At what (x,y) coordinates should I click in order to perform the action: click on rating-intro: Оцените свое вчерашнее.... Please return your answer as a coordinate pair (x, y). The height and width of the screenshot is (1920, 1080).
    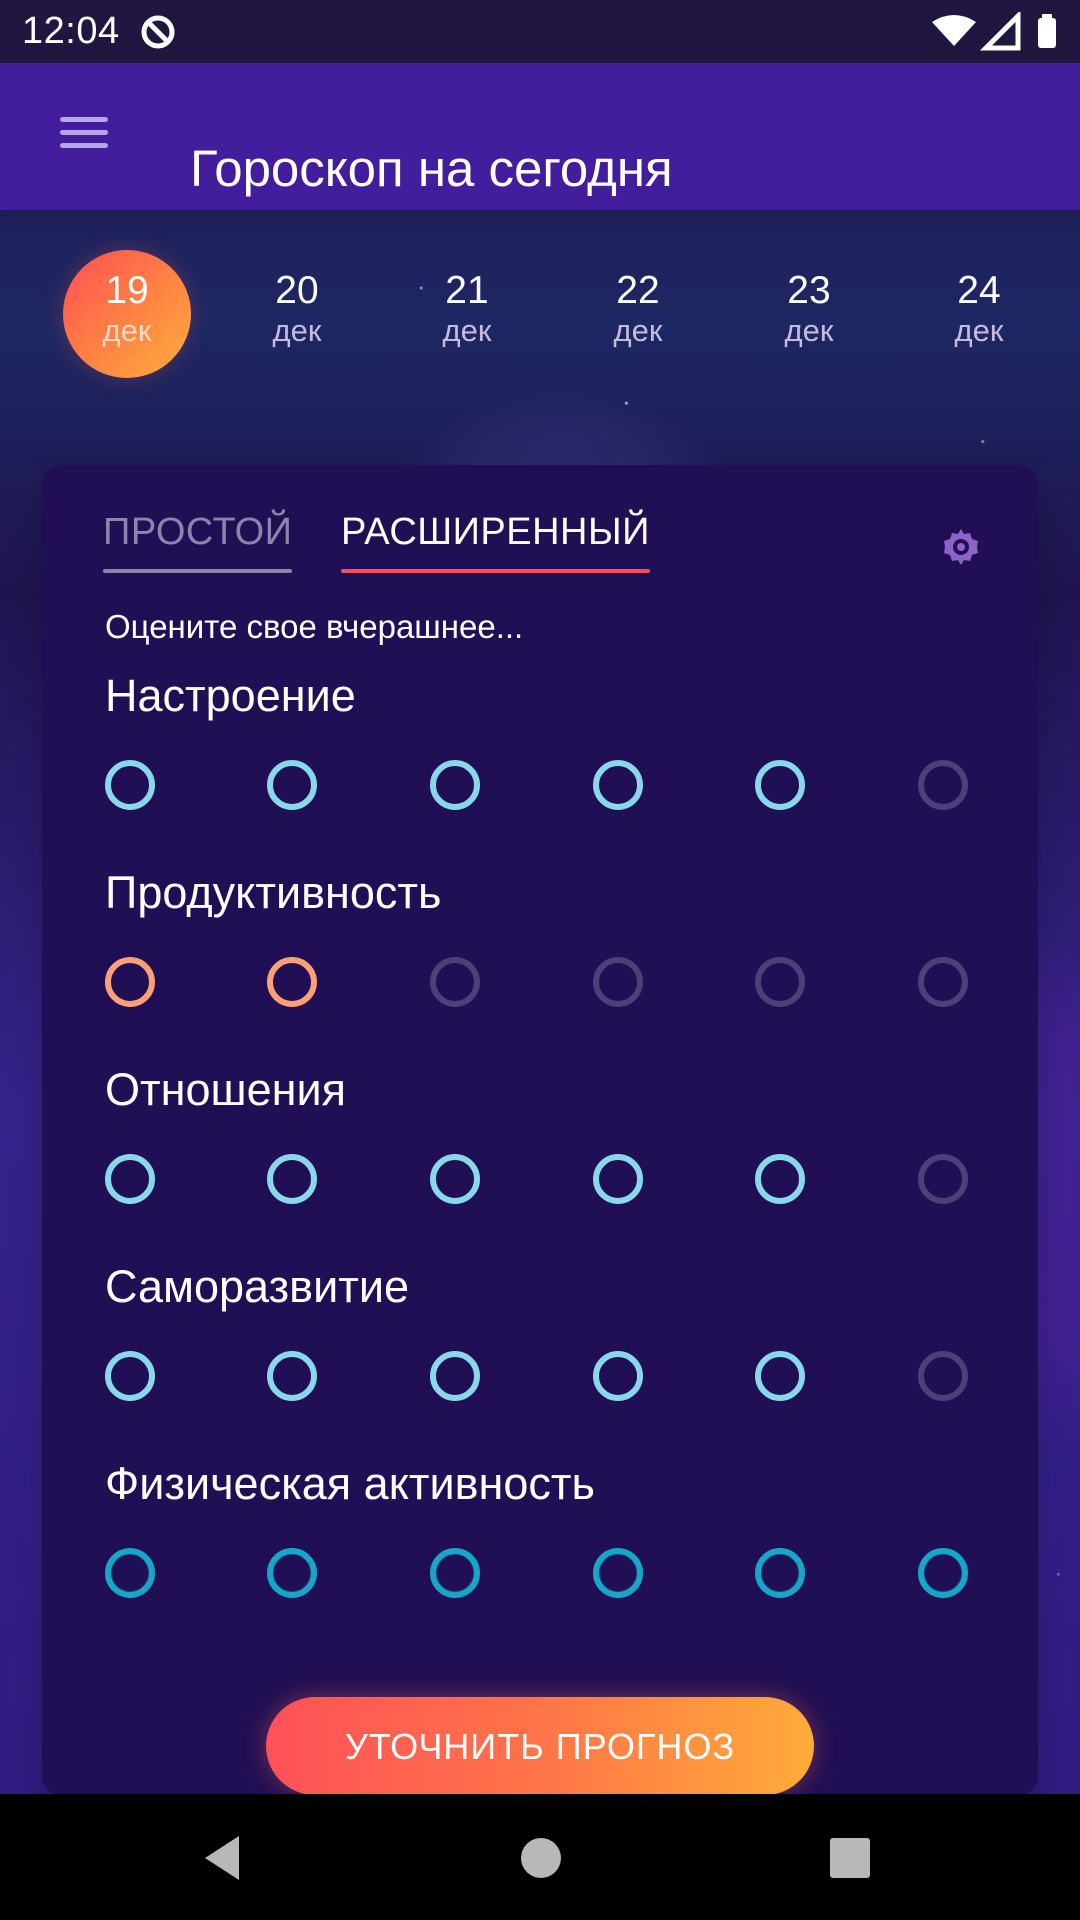
    Looking at the image, I should click on (314, 626).